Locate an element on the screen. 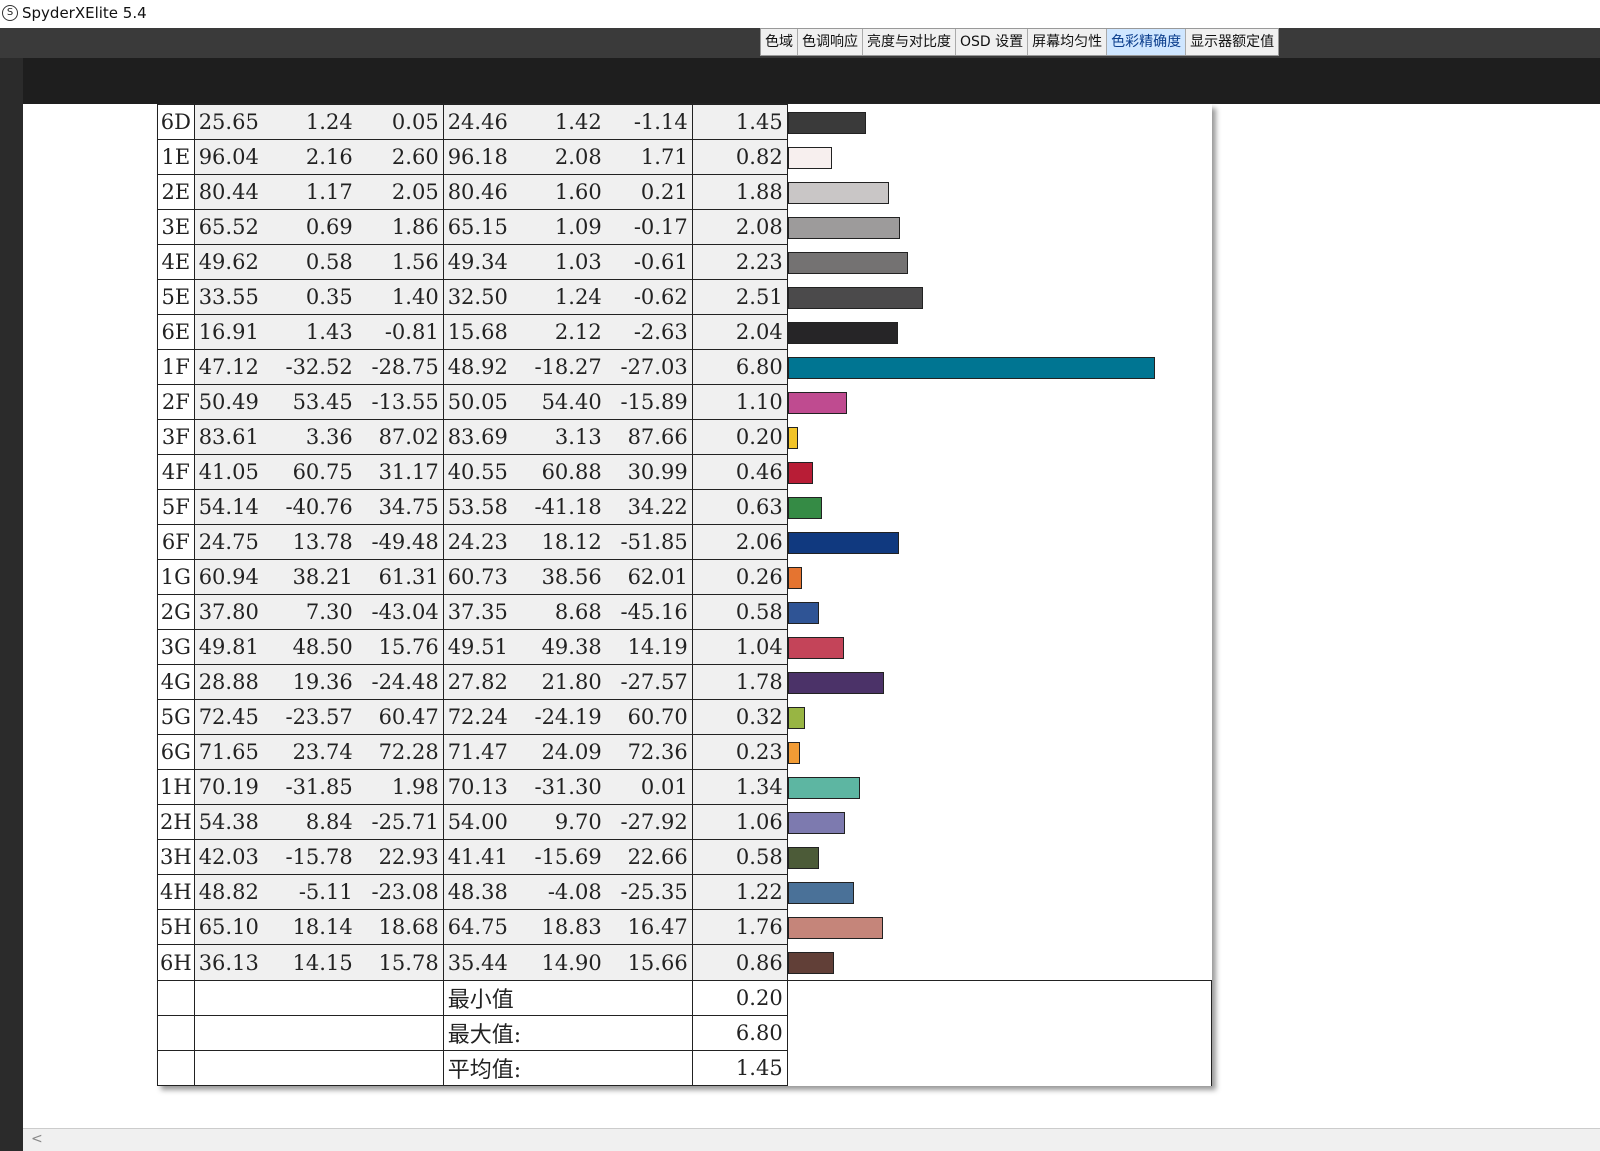  table-row: 3F 83.61 3.36 87.02 83.69 3.13 87.66 0.20 is located at coordinates (684, 437).